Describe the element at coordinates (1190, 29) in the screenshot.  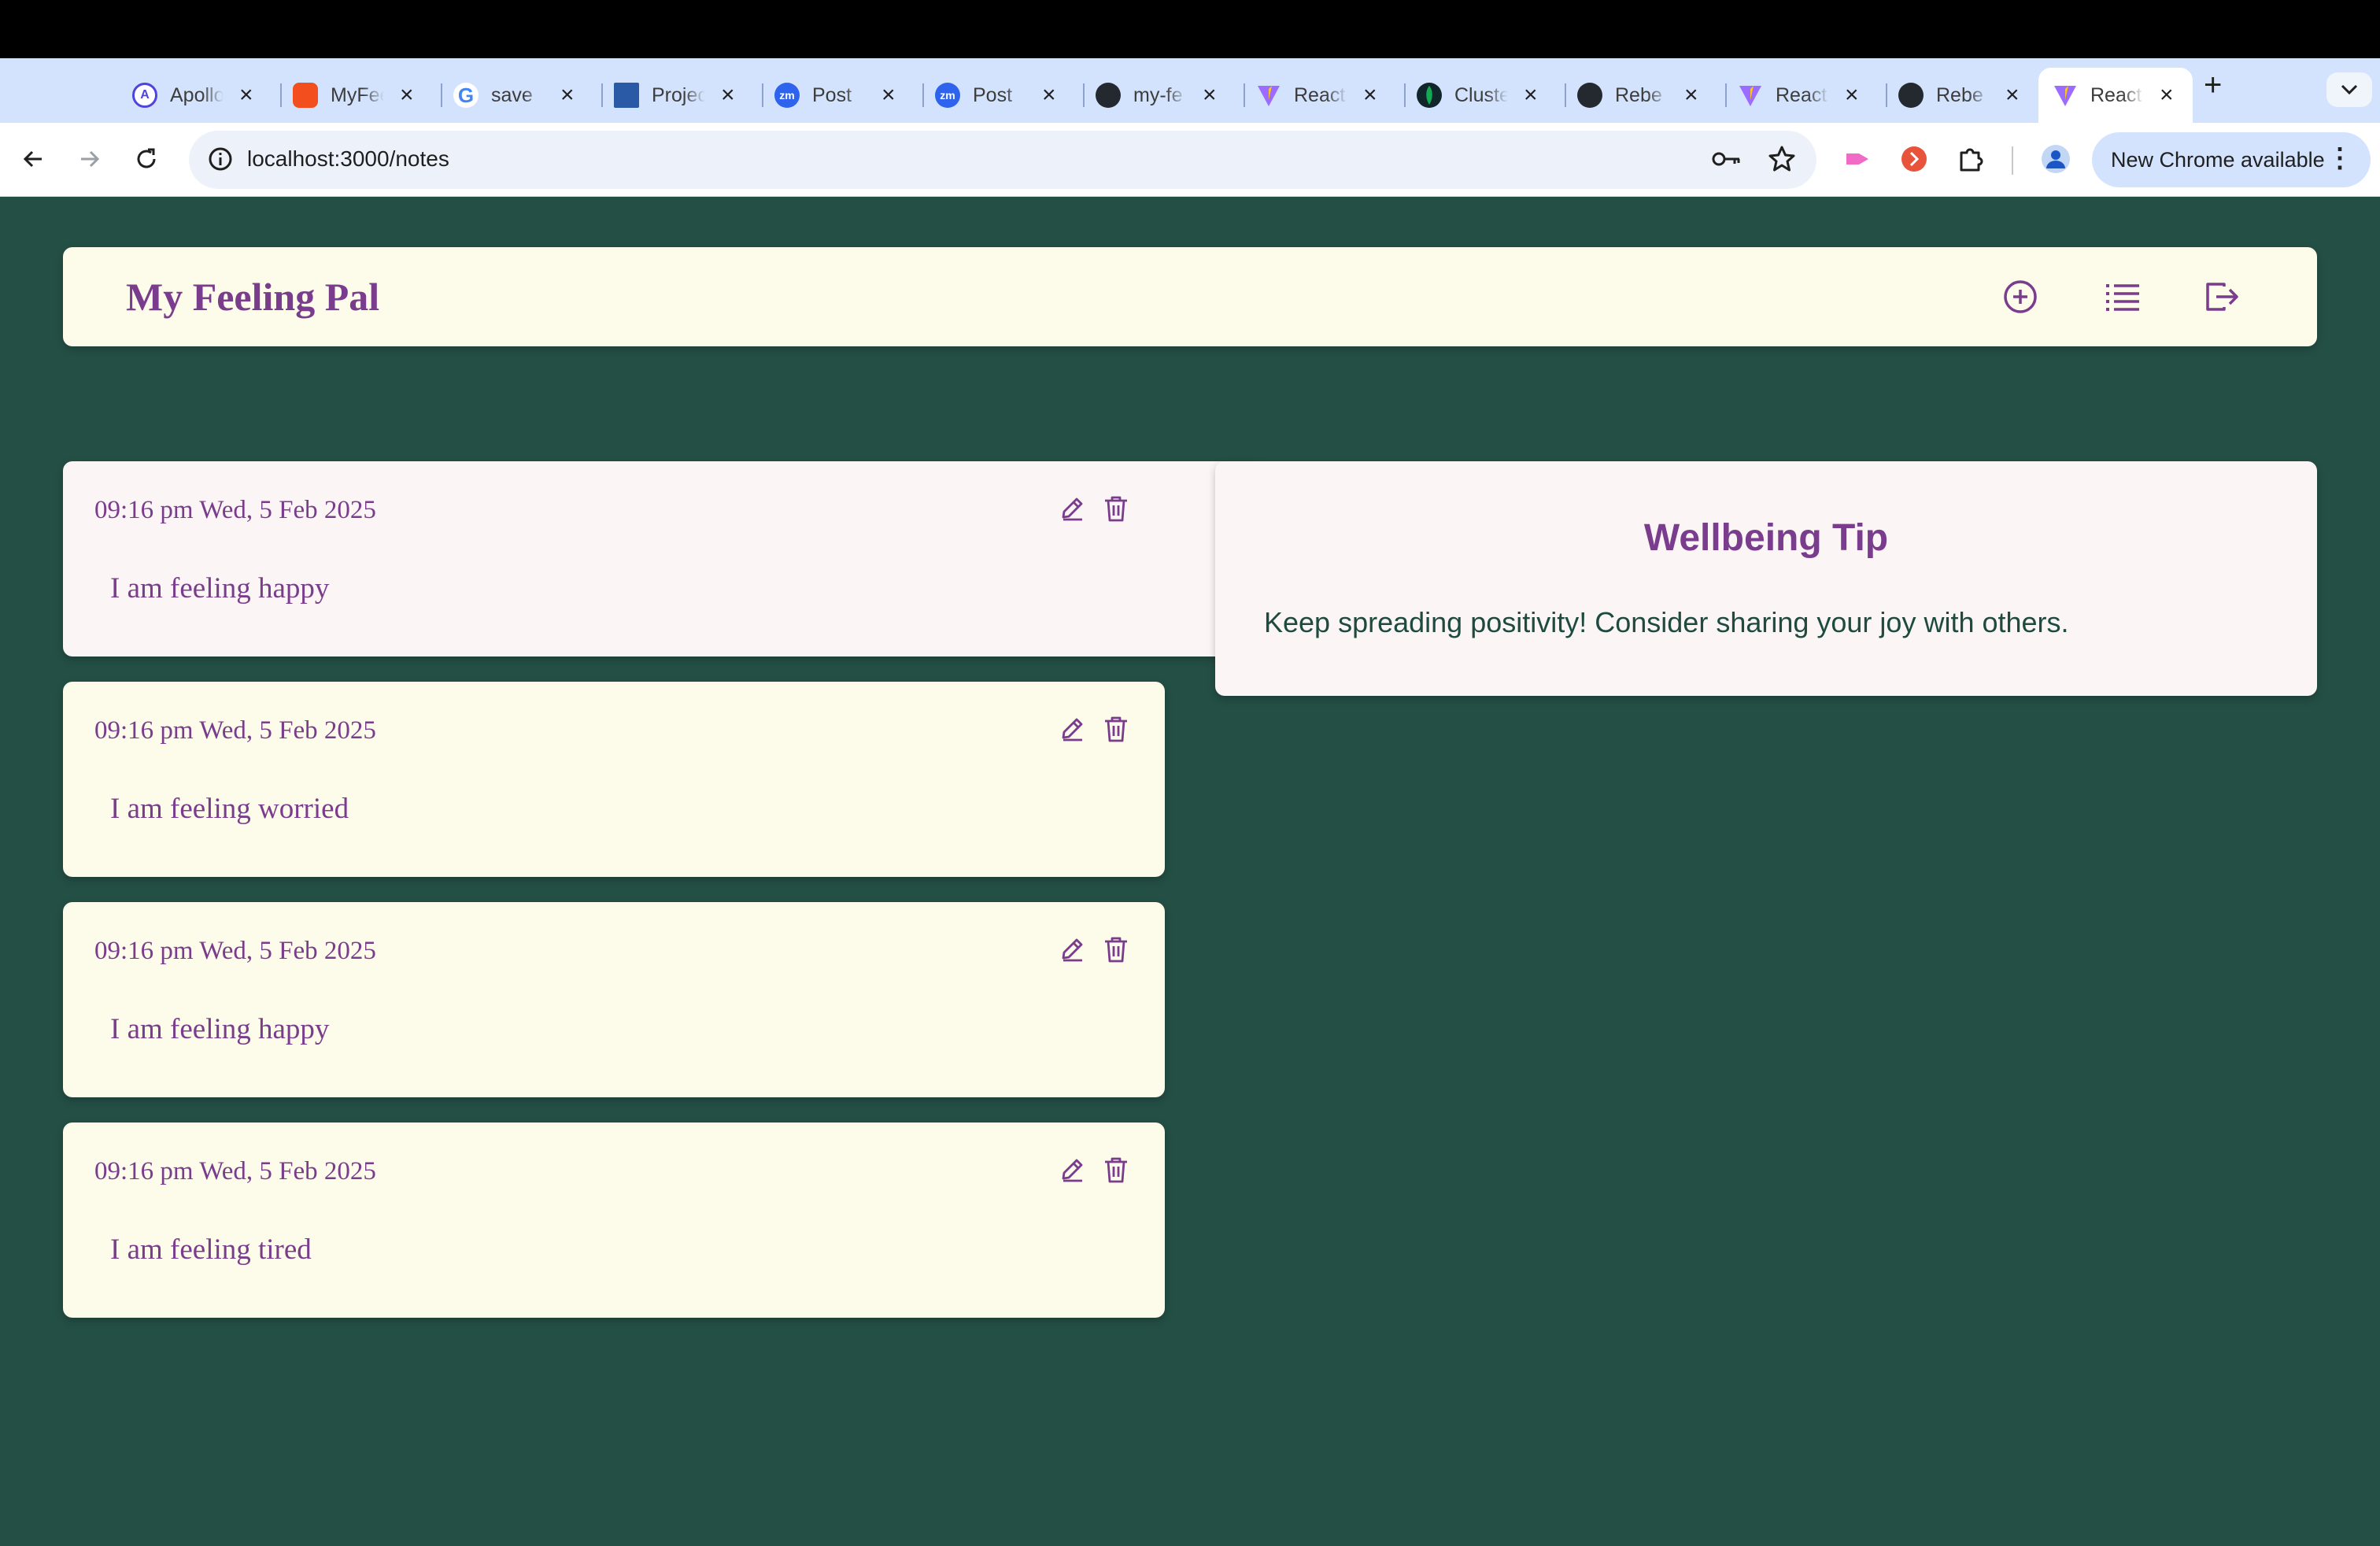
I see `macos-menu-strip` at that location.